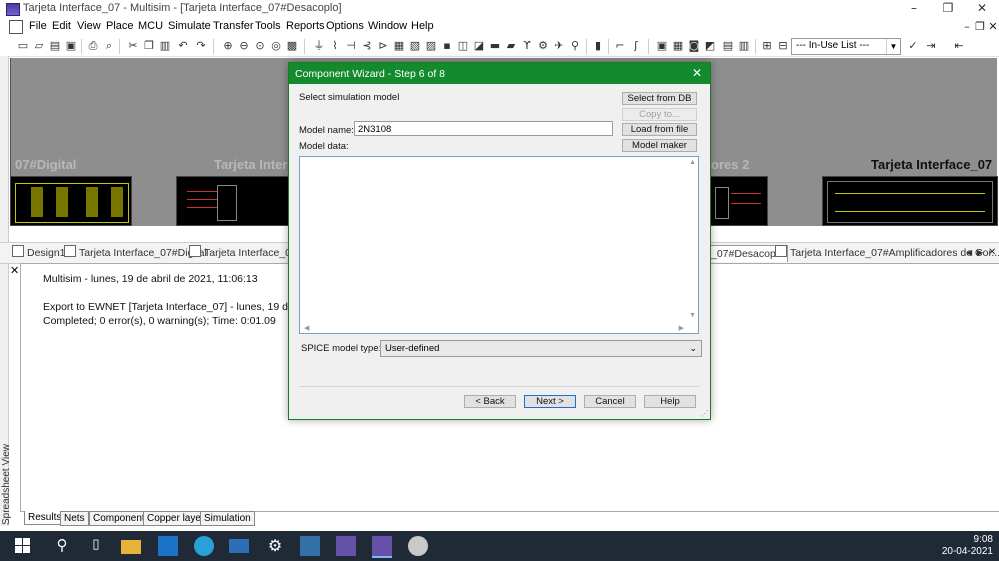  What do you see at coordinates (260, 46) in the screenshot?
I see `zoom-area-icon: ⊙` at bounding box center [260, 46].